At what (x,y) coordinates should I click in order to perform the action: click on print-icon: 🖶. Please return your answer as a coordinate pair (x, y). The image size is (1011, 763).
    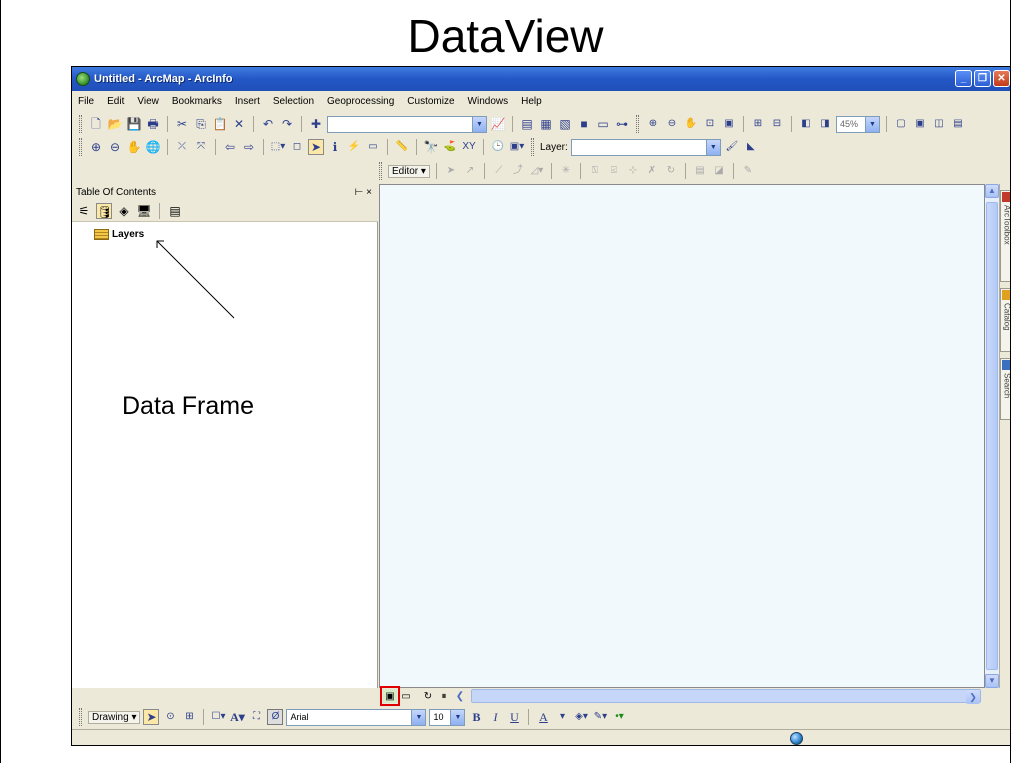
    Looking at the image, I should click on (153, 124).